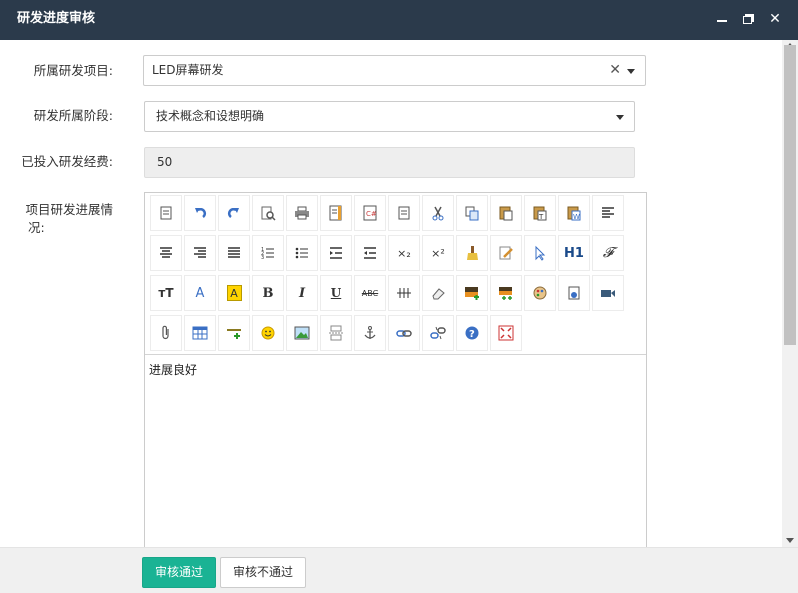 This screenshot has height=593, width=798. Describe the element at coordinates (166, 333) in the screenshot. I see `attachment-icon` at that location.